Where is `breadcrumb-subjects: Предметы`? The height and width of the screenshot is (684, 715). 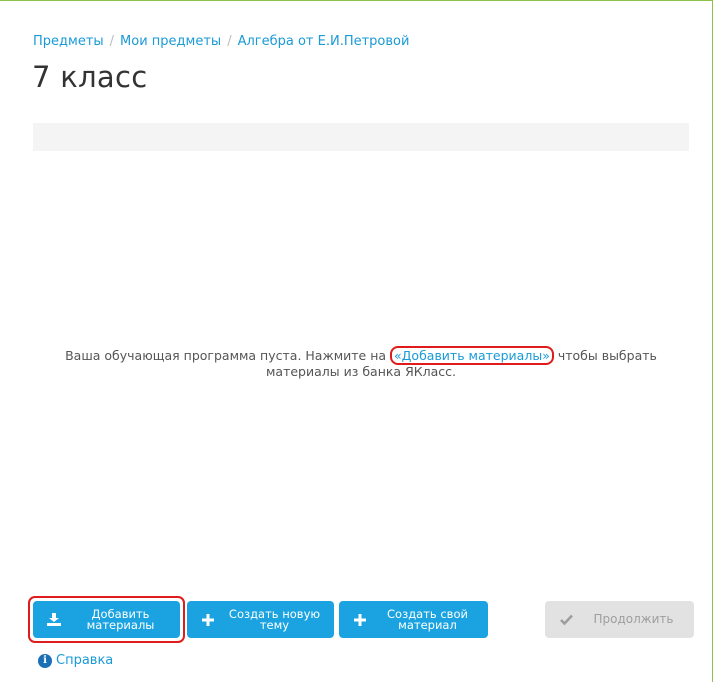
breadcrumb-subjects: Предметы is located at coordinates (68, 41).